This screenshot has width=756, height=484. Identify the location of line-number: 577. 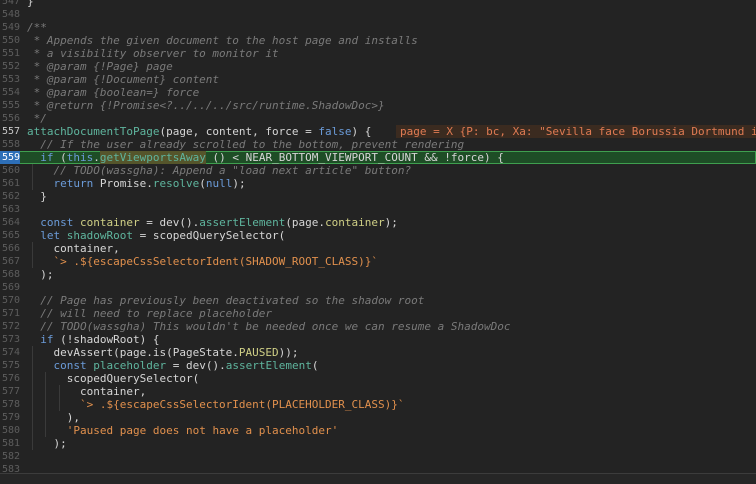
(10, 391).